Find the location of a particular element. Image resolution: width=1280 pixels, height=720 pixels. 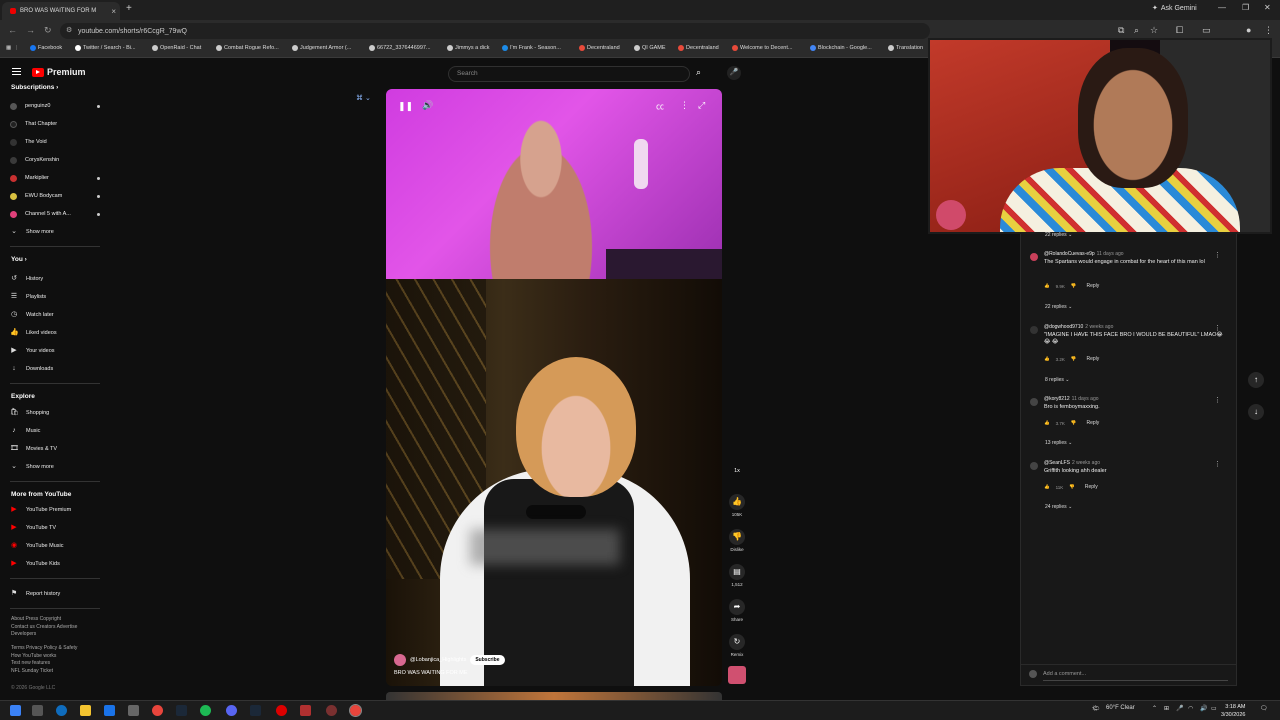

view-replies-button: 8 replies ⌄ is located at coordinates (1057, 380).